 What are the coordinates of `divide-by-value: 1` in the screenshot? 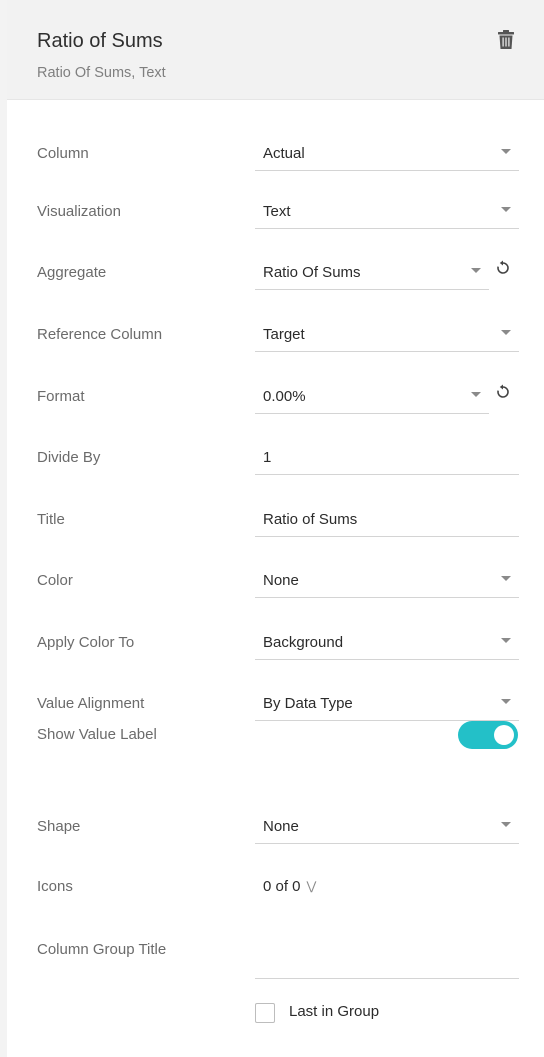 It's located at (267, 457).